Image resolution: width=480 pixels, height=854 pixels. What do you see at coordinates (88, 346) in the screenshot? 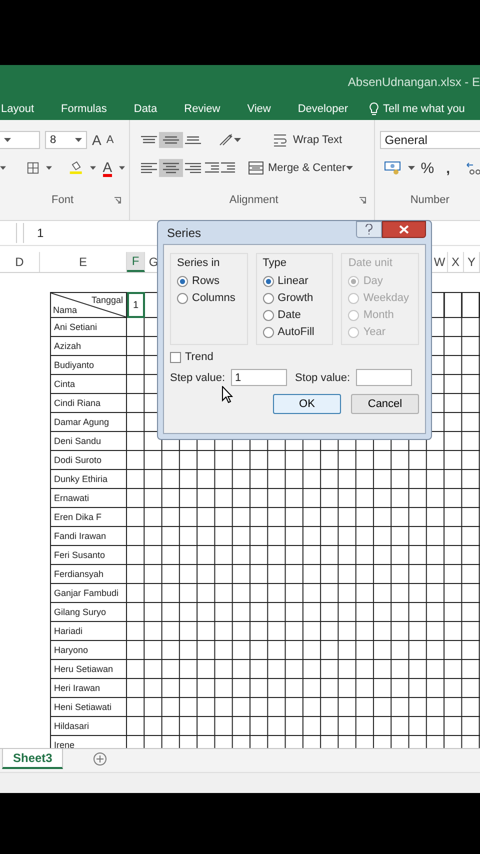
I see `name-cell: Azizah` at bounding box center [88, 346].